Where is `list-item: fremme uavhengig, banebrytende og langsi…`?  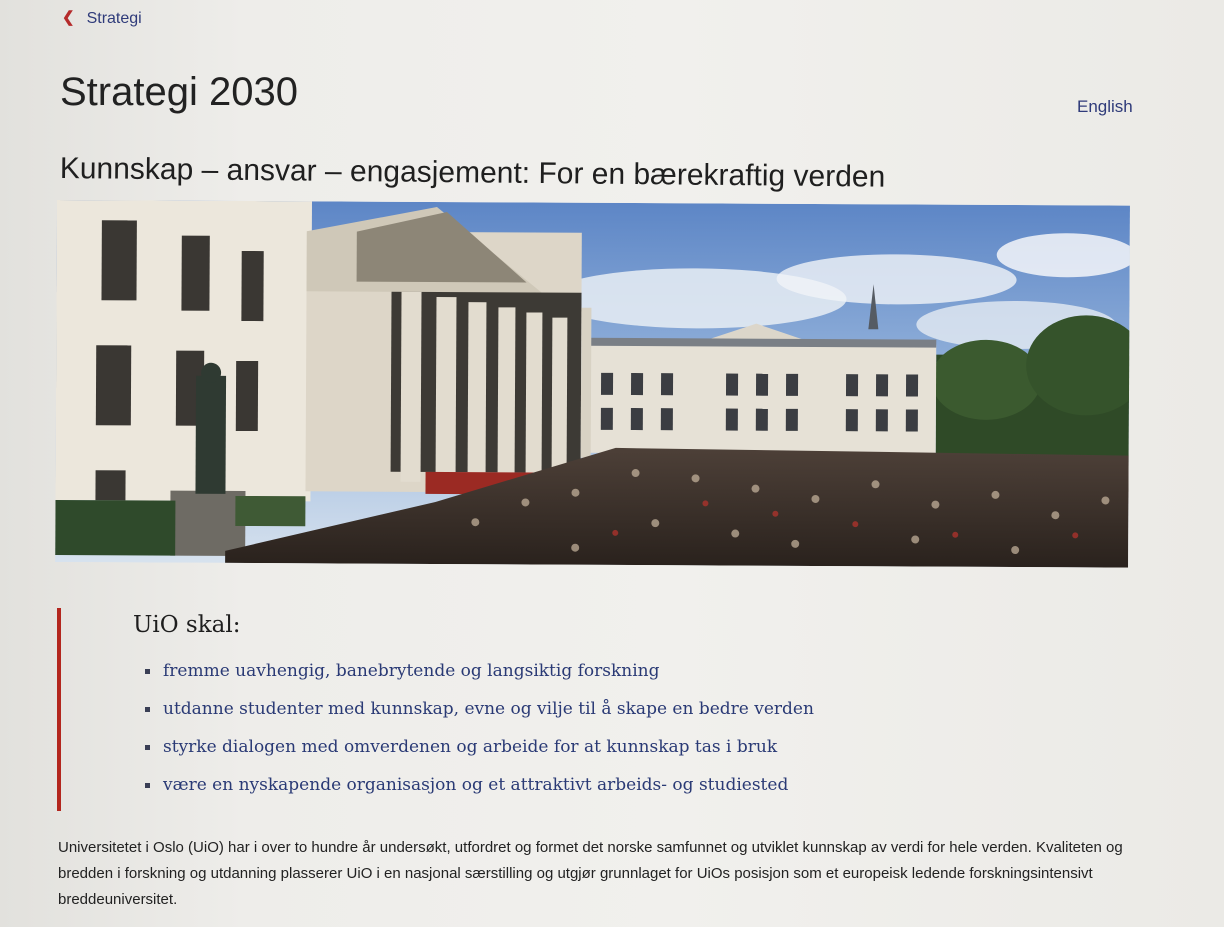
list-item: fremme uavhengig, banebrytende og langsi… is located at coordinates (478, 671).